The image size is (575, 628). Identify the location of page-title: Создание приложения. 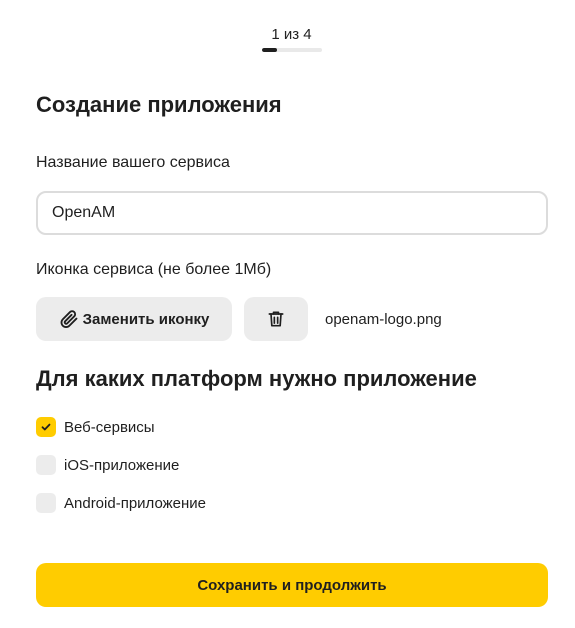
(159, 104).